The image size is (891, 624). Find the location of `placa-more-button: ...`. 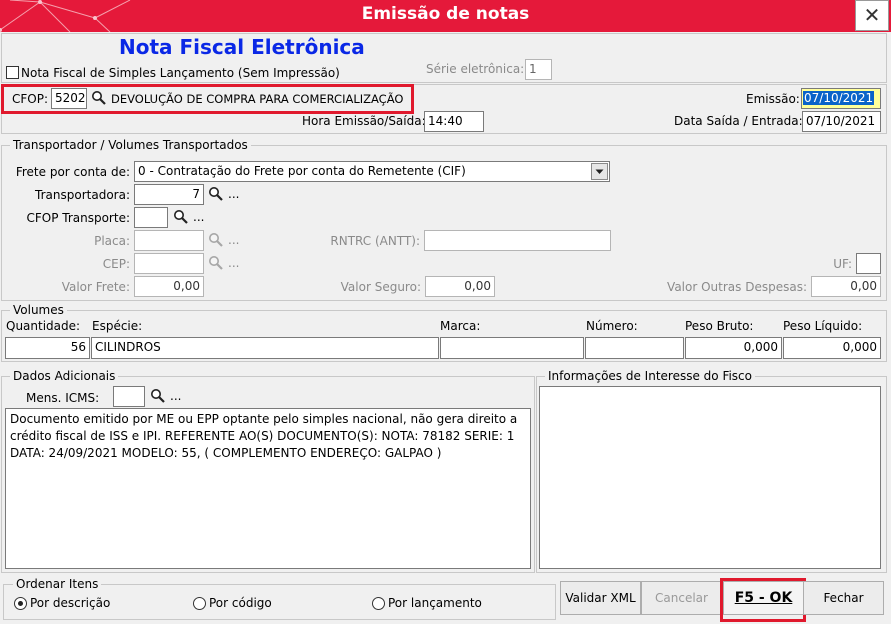

placa-more-button: ... is located at coordinates (233, 240).